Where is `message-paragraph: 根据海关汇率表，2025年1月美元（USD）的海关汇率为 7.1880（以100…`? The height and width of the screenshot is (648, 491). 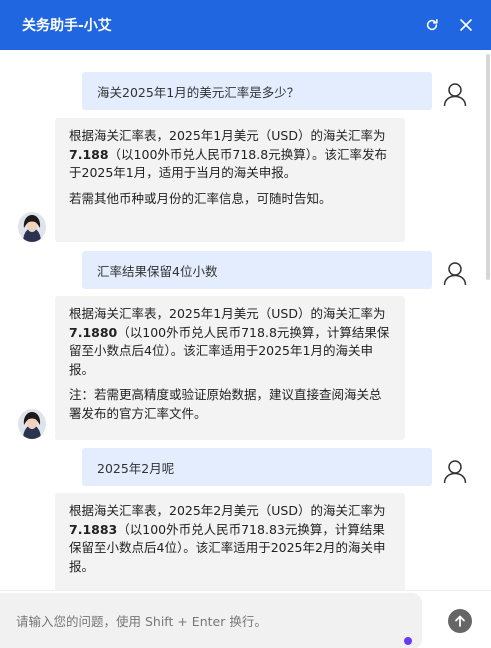 message-paragraph: 根据海关汇率表，2025年1月美元（USD）的海关汇率为 7.1880（以100… is located at coordinates (230, 342).